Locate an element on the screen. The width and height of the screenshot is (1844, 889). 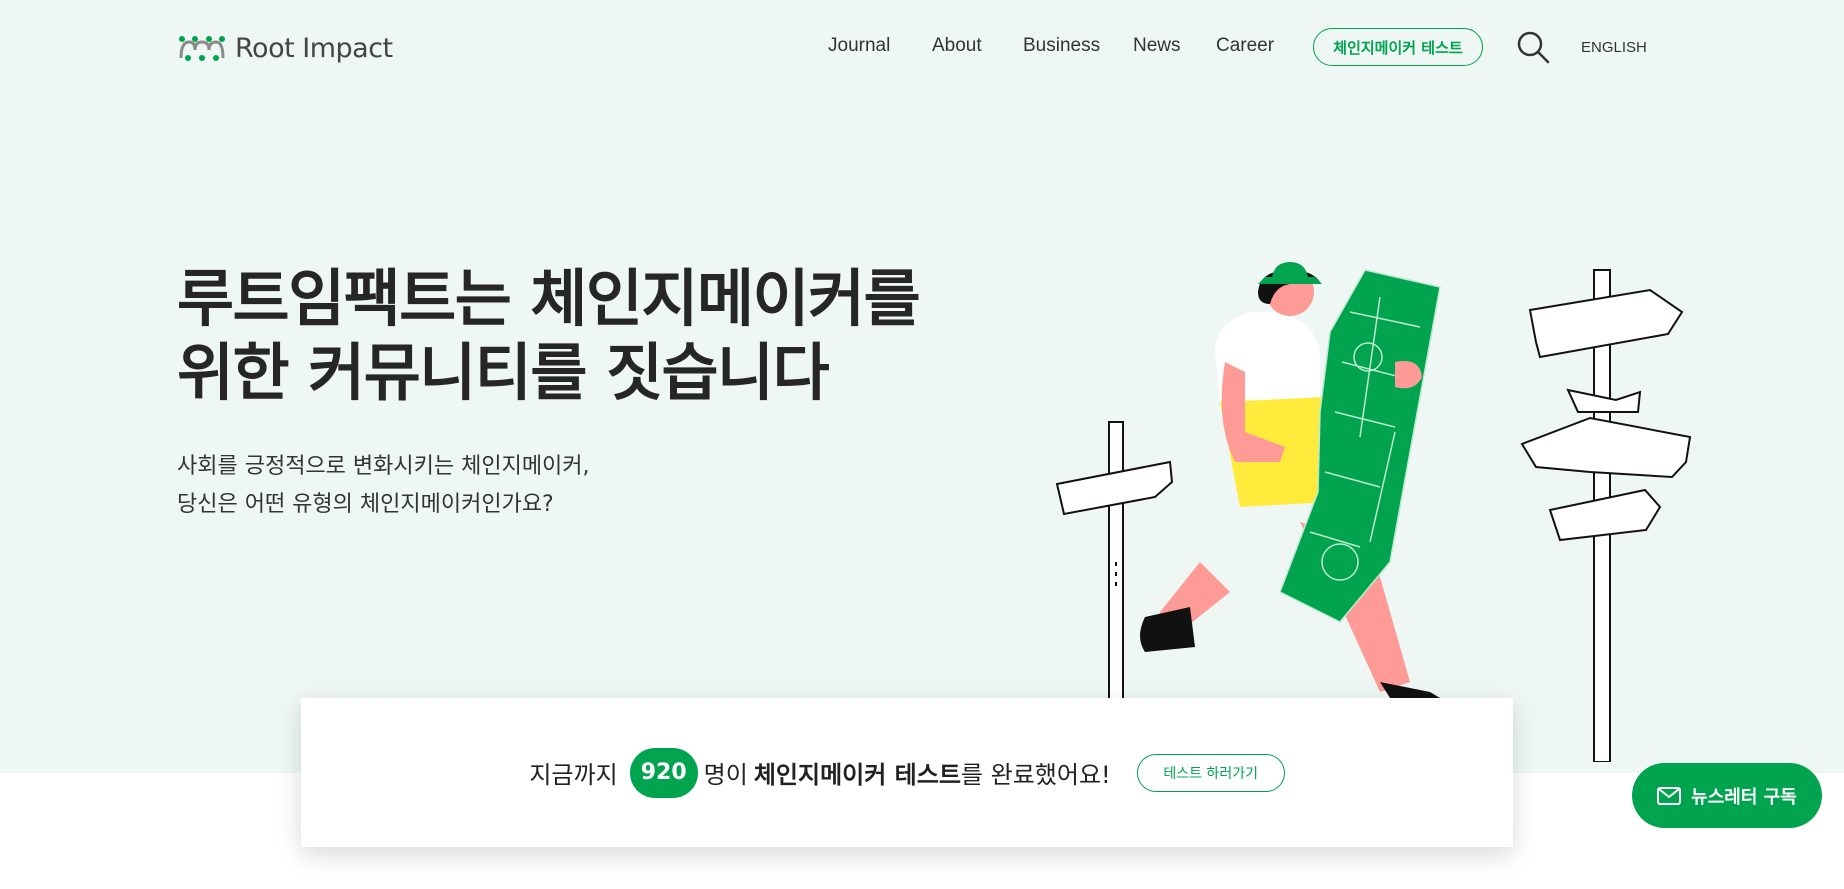
search-icon is located at coordinates (1533, 47).